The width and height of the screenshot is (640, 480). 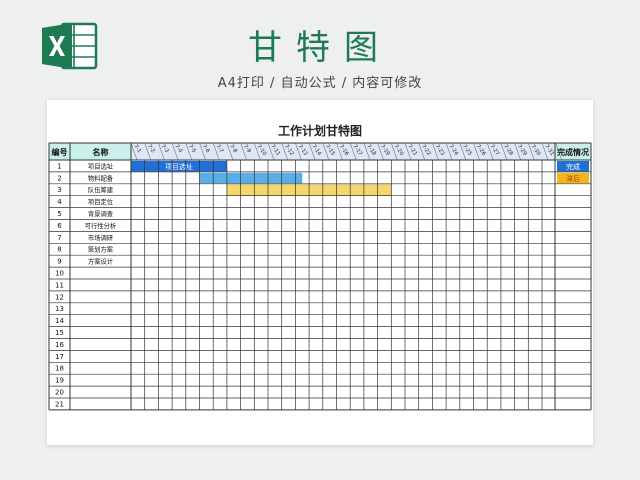 What do you see at coordinates (59, 285) in the screenshot?
I see `row-number: 11` at bounding box center [59, 285].